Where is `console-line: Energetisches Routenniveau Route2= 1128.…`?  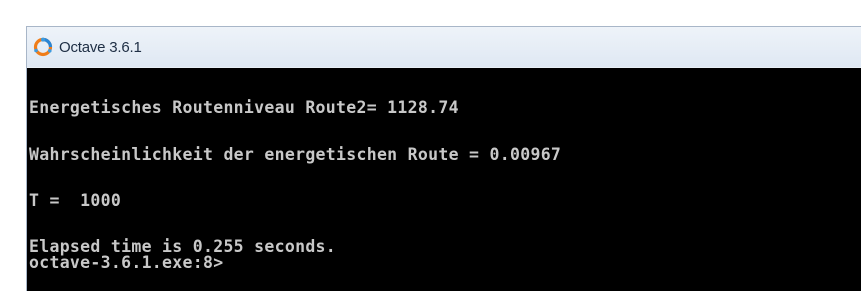 console-line: Energetisches Routenniveau Route2= 1128.… is located at coordinates (244, 107).